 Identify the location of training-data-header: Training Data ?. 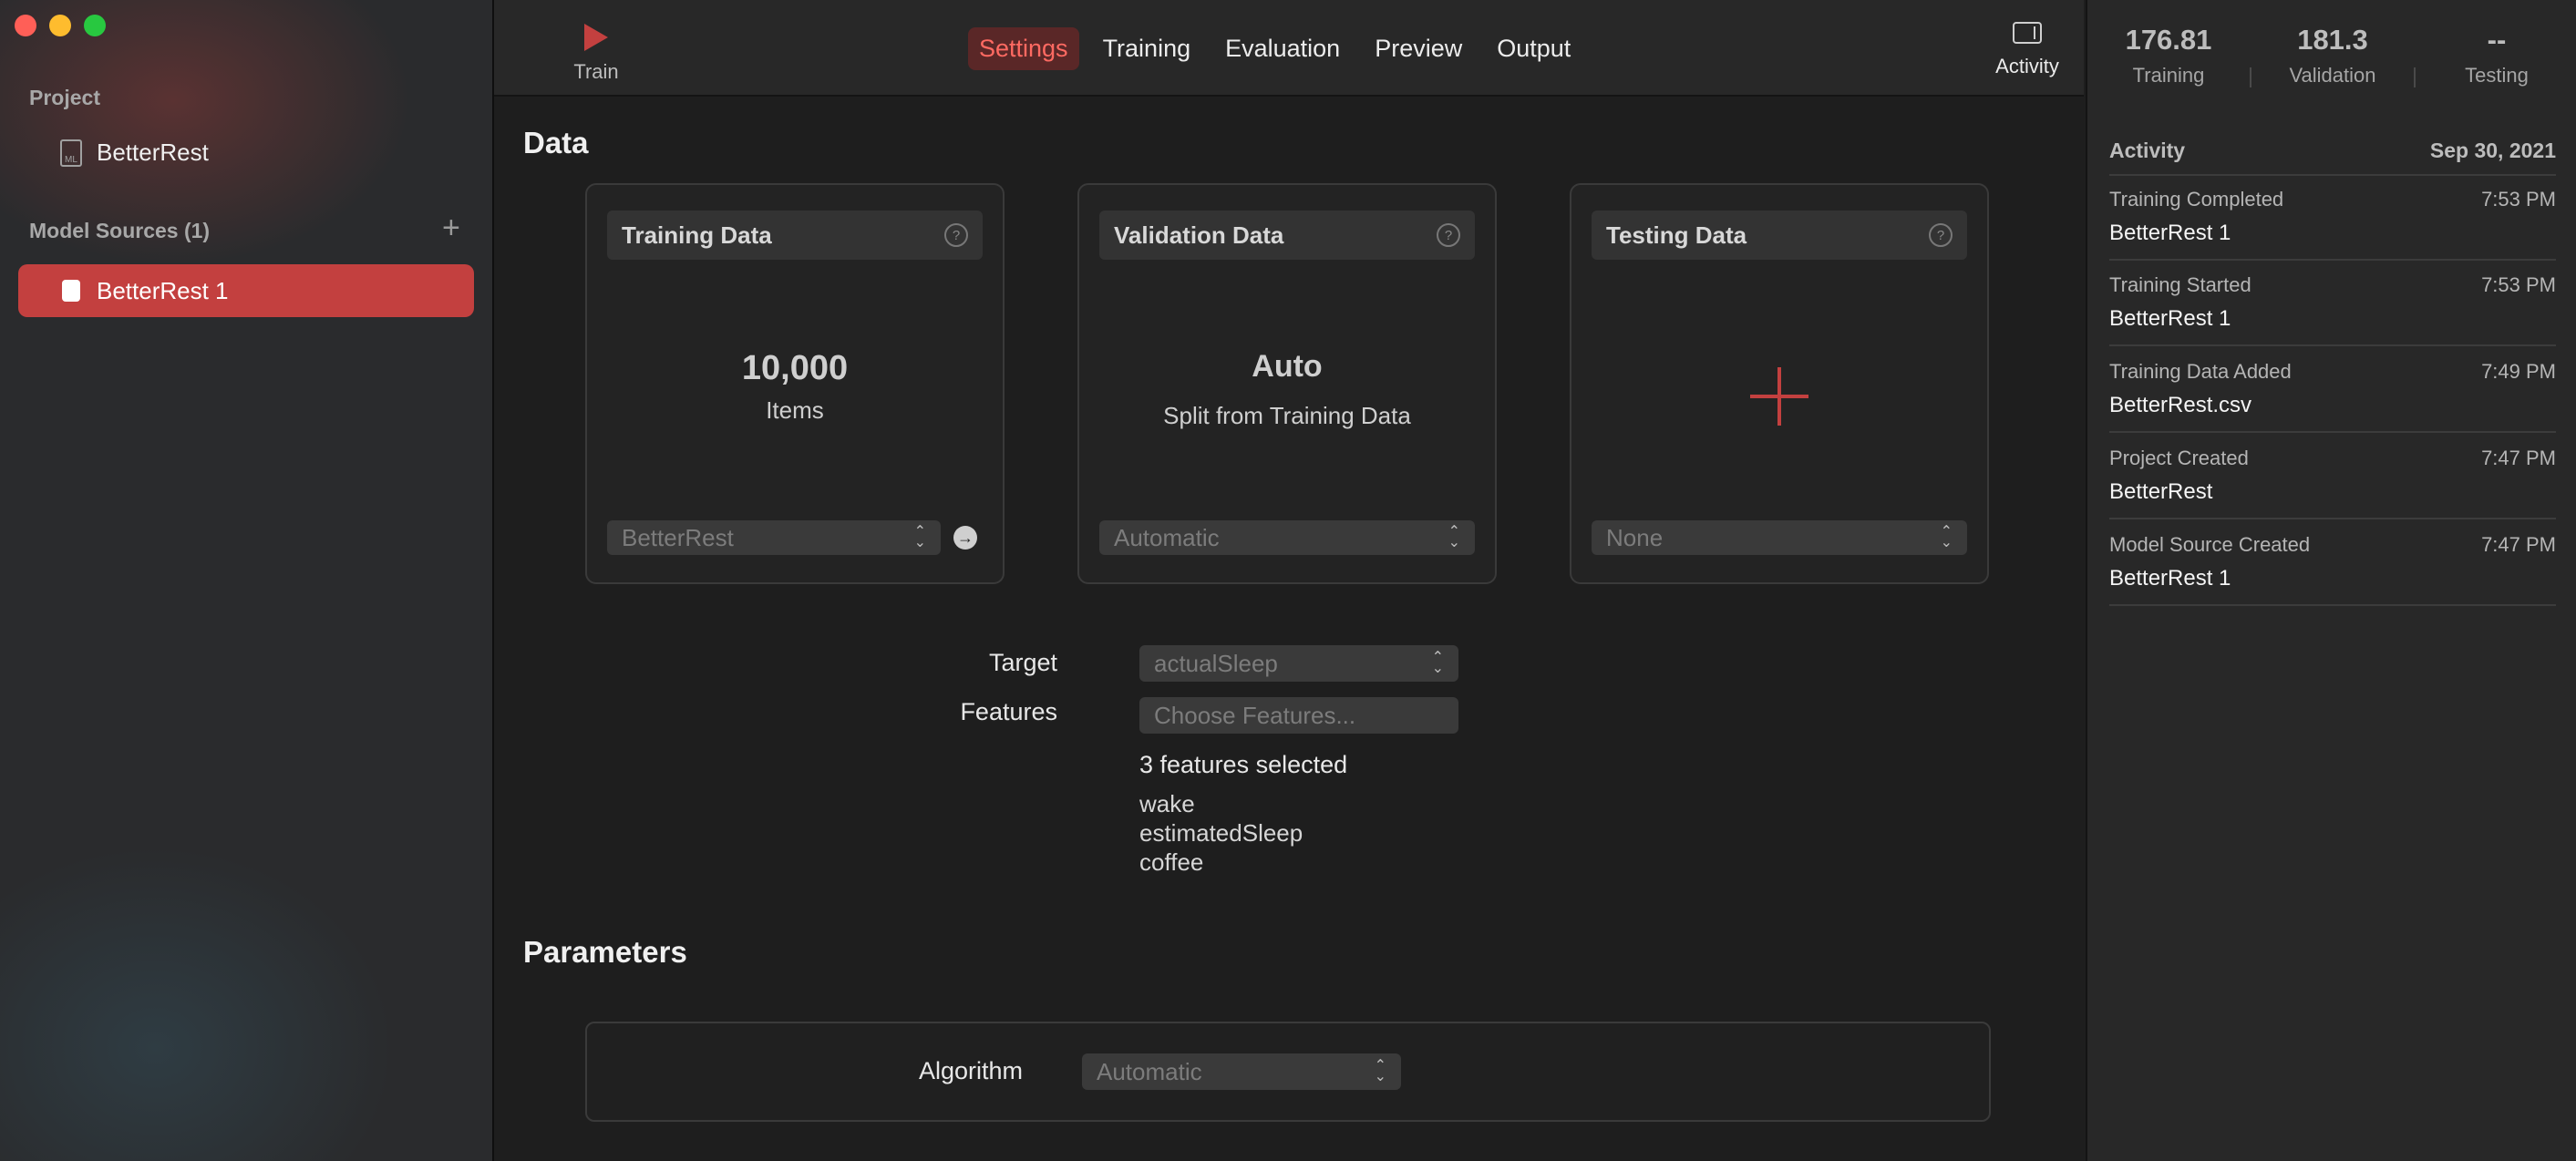
(795, 235).